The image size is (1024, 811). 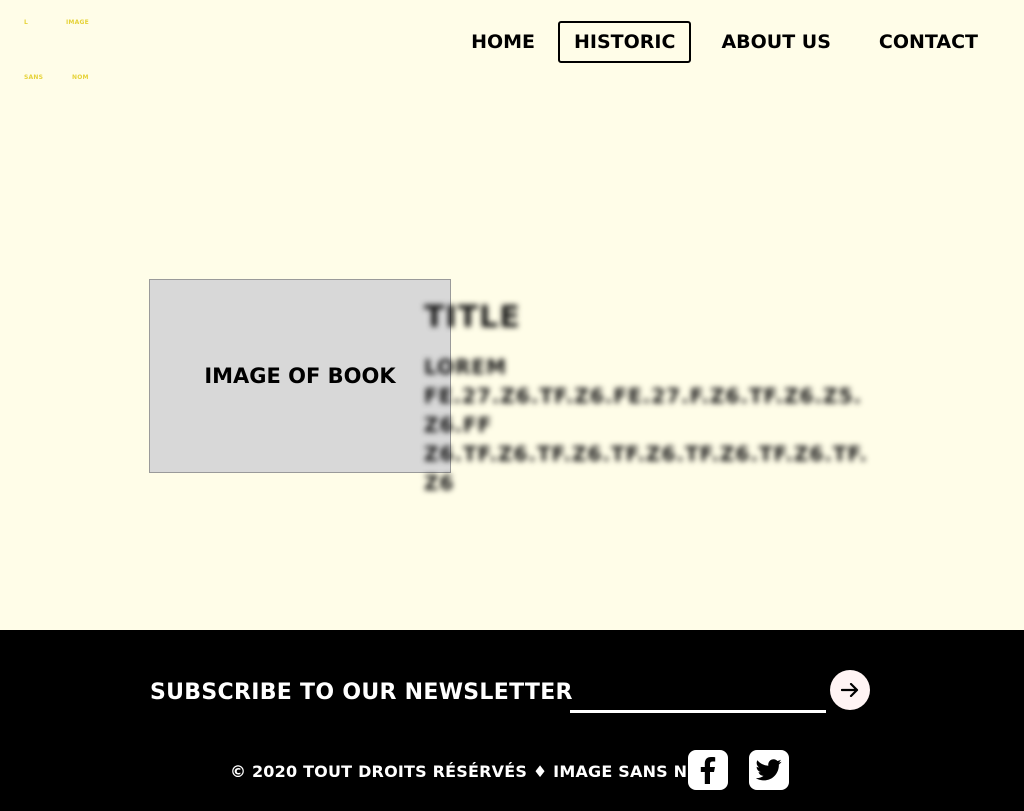 I want to click on twitter-icon, so click(x=769, y=770).